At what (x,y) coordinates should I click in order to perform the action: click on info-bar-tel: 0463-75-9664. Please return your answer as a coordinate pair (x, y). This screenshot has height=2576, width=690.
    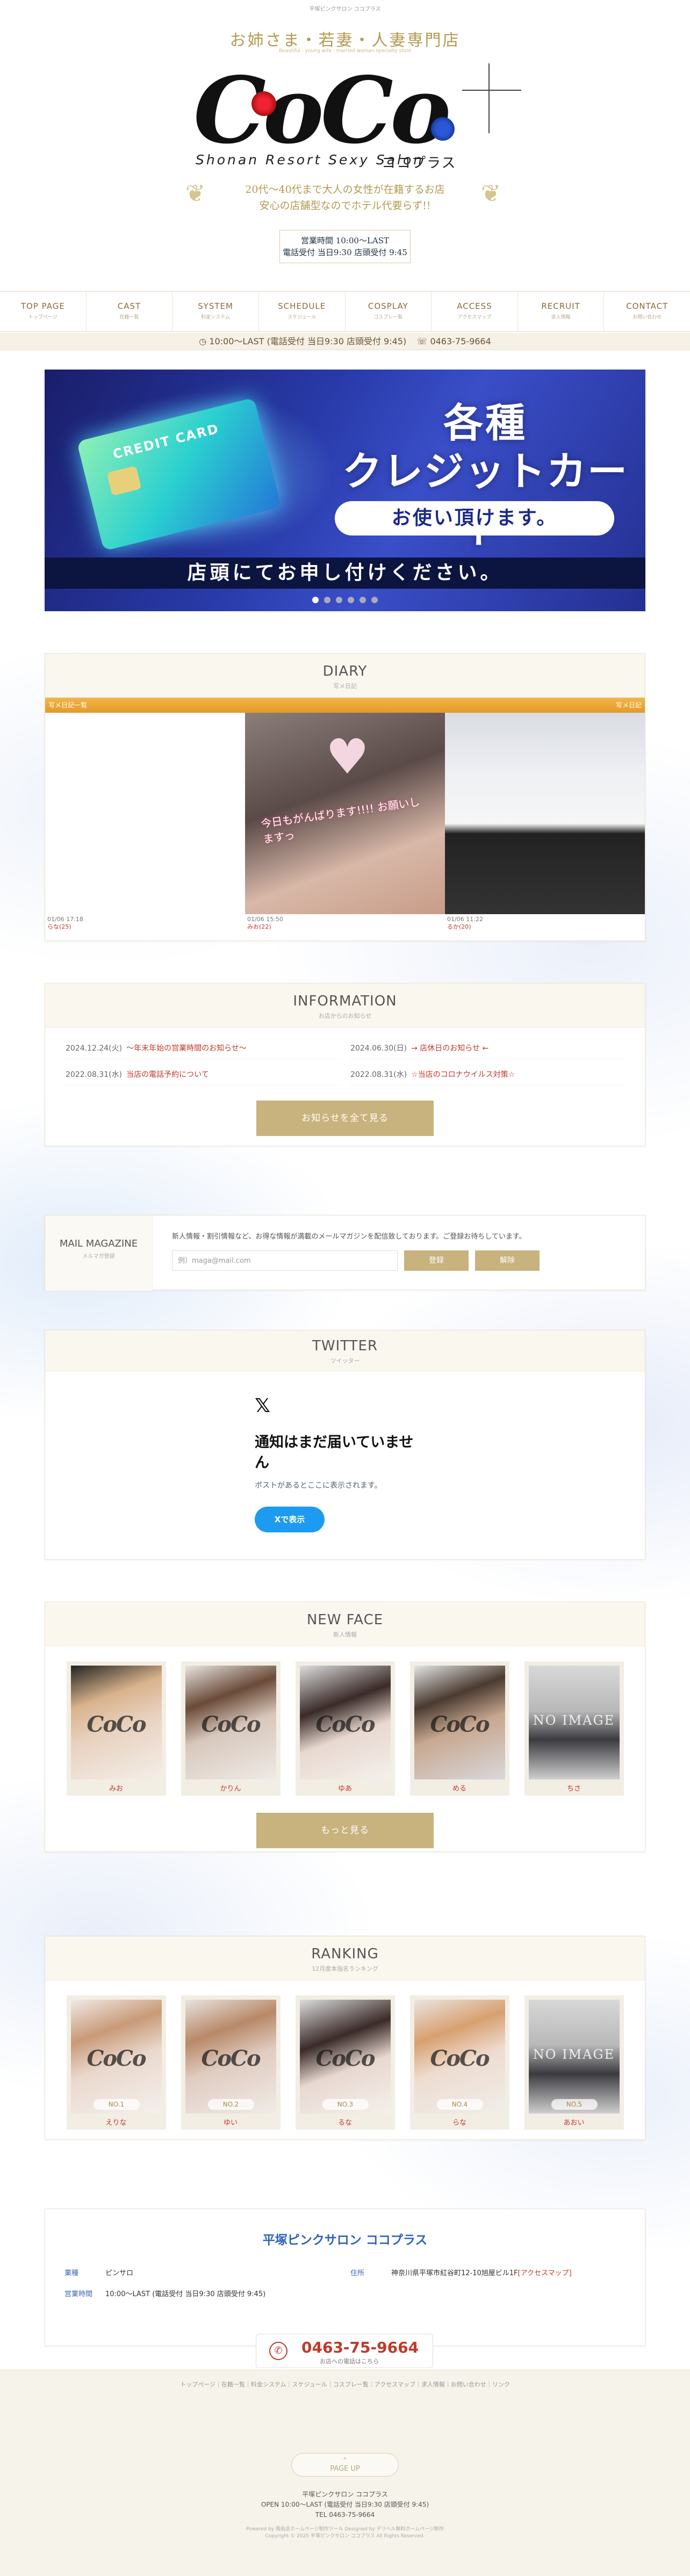
    Looking at the image, I should click on (460, 341).